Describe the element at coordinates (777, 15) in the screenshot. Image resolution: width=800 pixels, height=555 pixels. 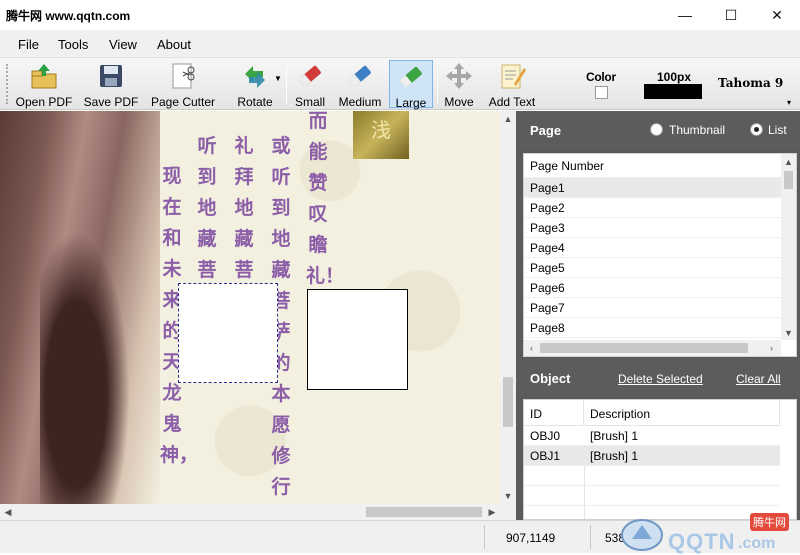
I see `close-button: ✕` at that location.